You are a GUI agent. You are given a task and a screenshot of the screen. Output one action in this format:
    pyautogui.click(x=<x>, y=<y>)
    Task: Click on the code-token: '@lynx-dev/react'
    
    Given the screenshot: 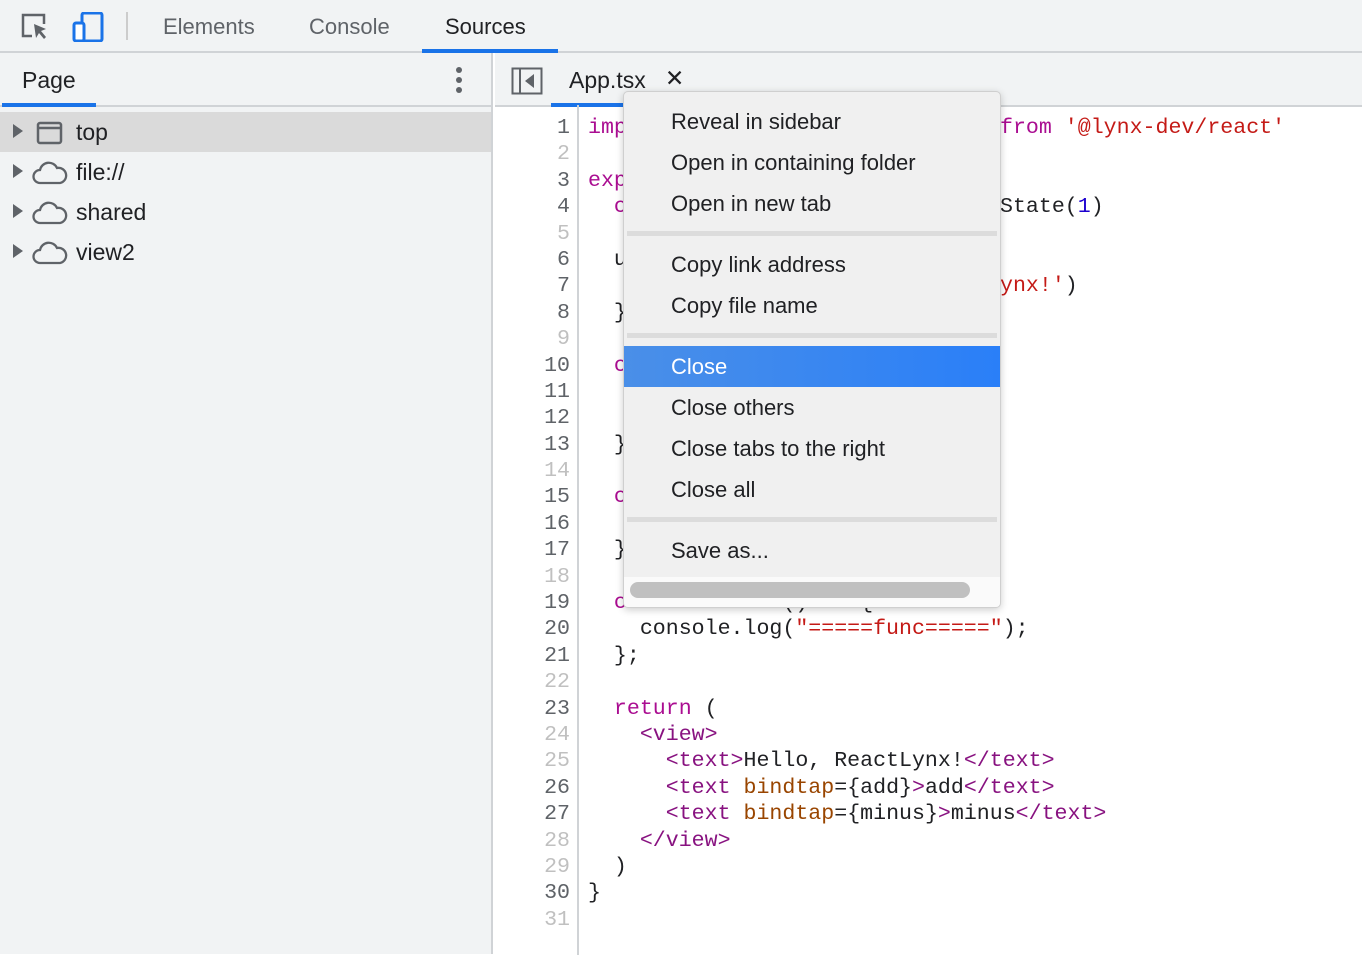 What is the action you would take?
    pyautogui.click(x=1175, y=128)
    